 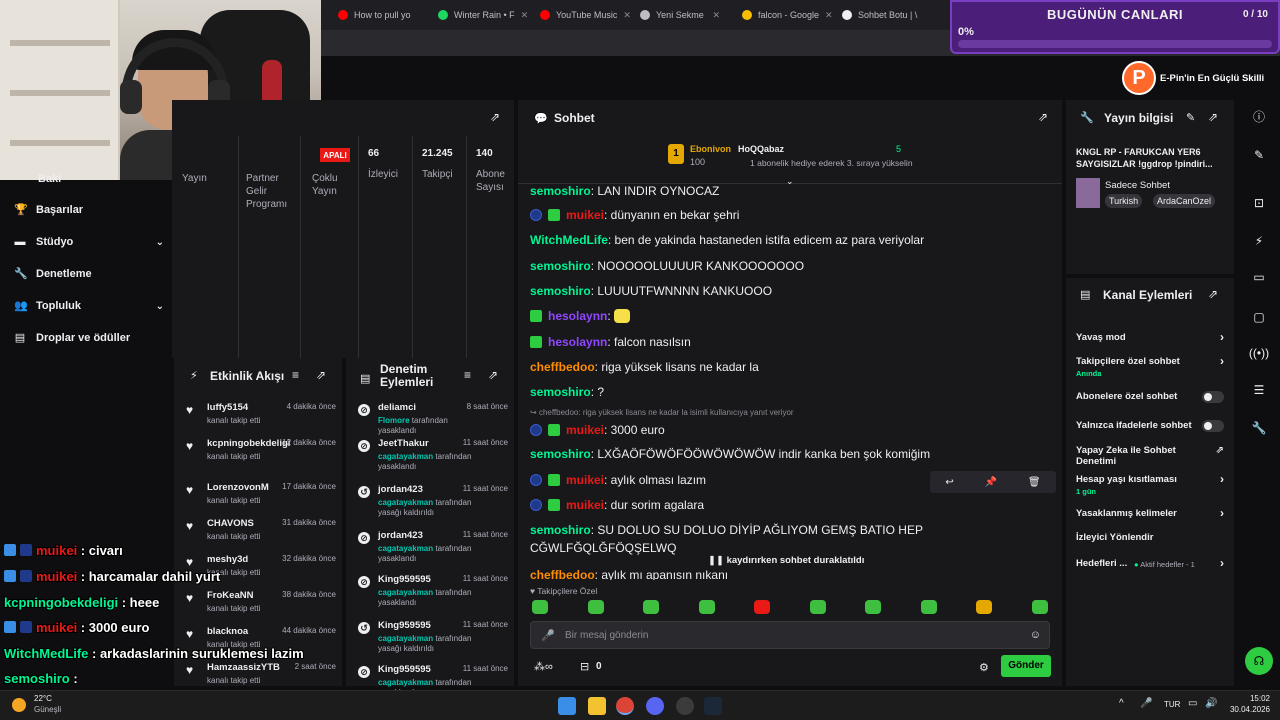 What do you see at coordinates (782, 15) in the screenshot?
I see `browser-tab: falcon - Google ✕` at bounding box center [782, 15].